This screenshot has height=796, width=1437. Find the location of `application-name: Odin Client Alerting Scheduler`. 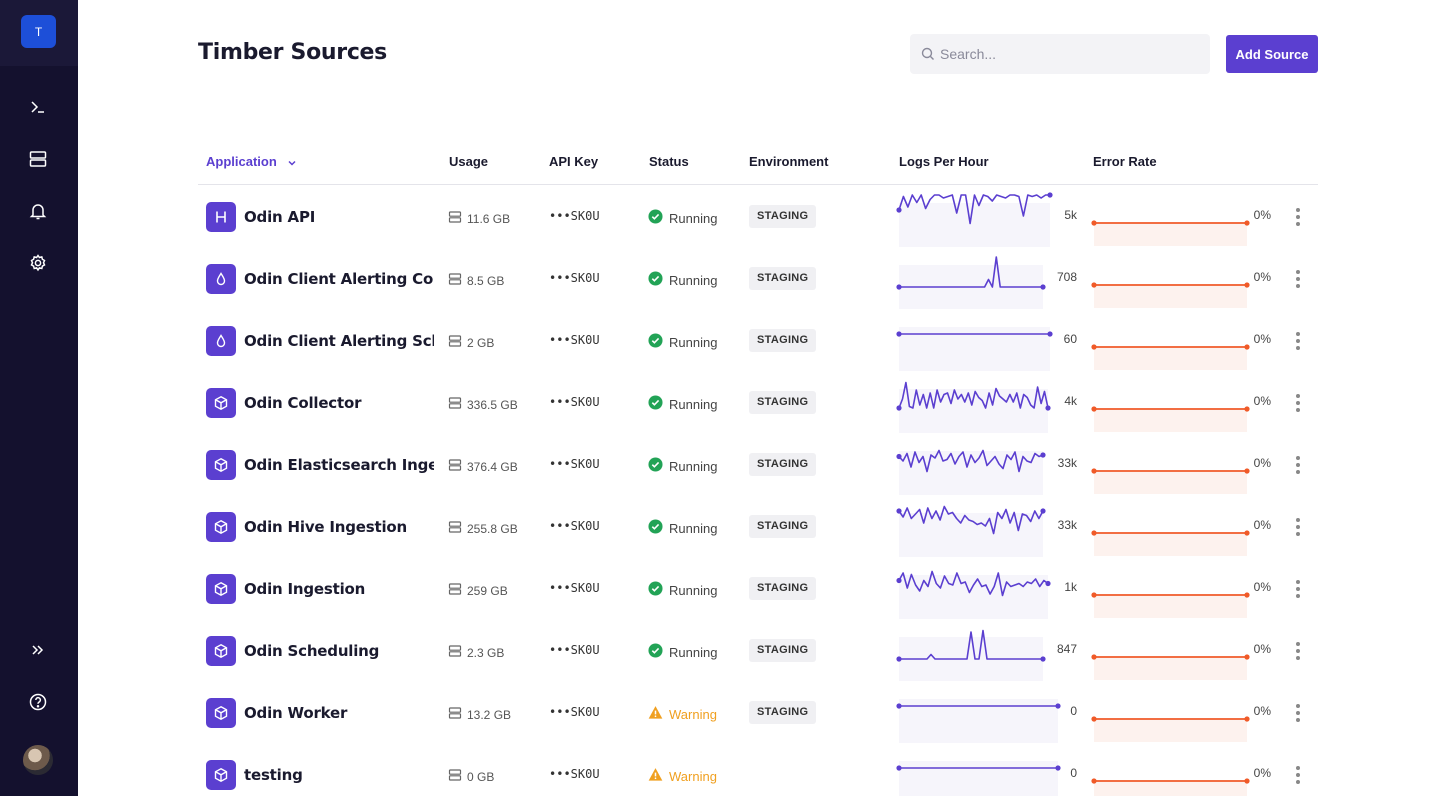

application-name: Odin Client Alerting Scheduler is located at coordinates (339, 341).